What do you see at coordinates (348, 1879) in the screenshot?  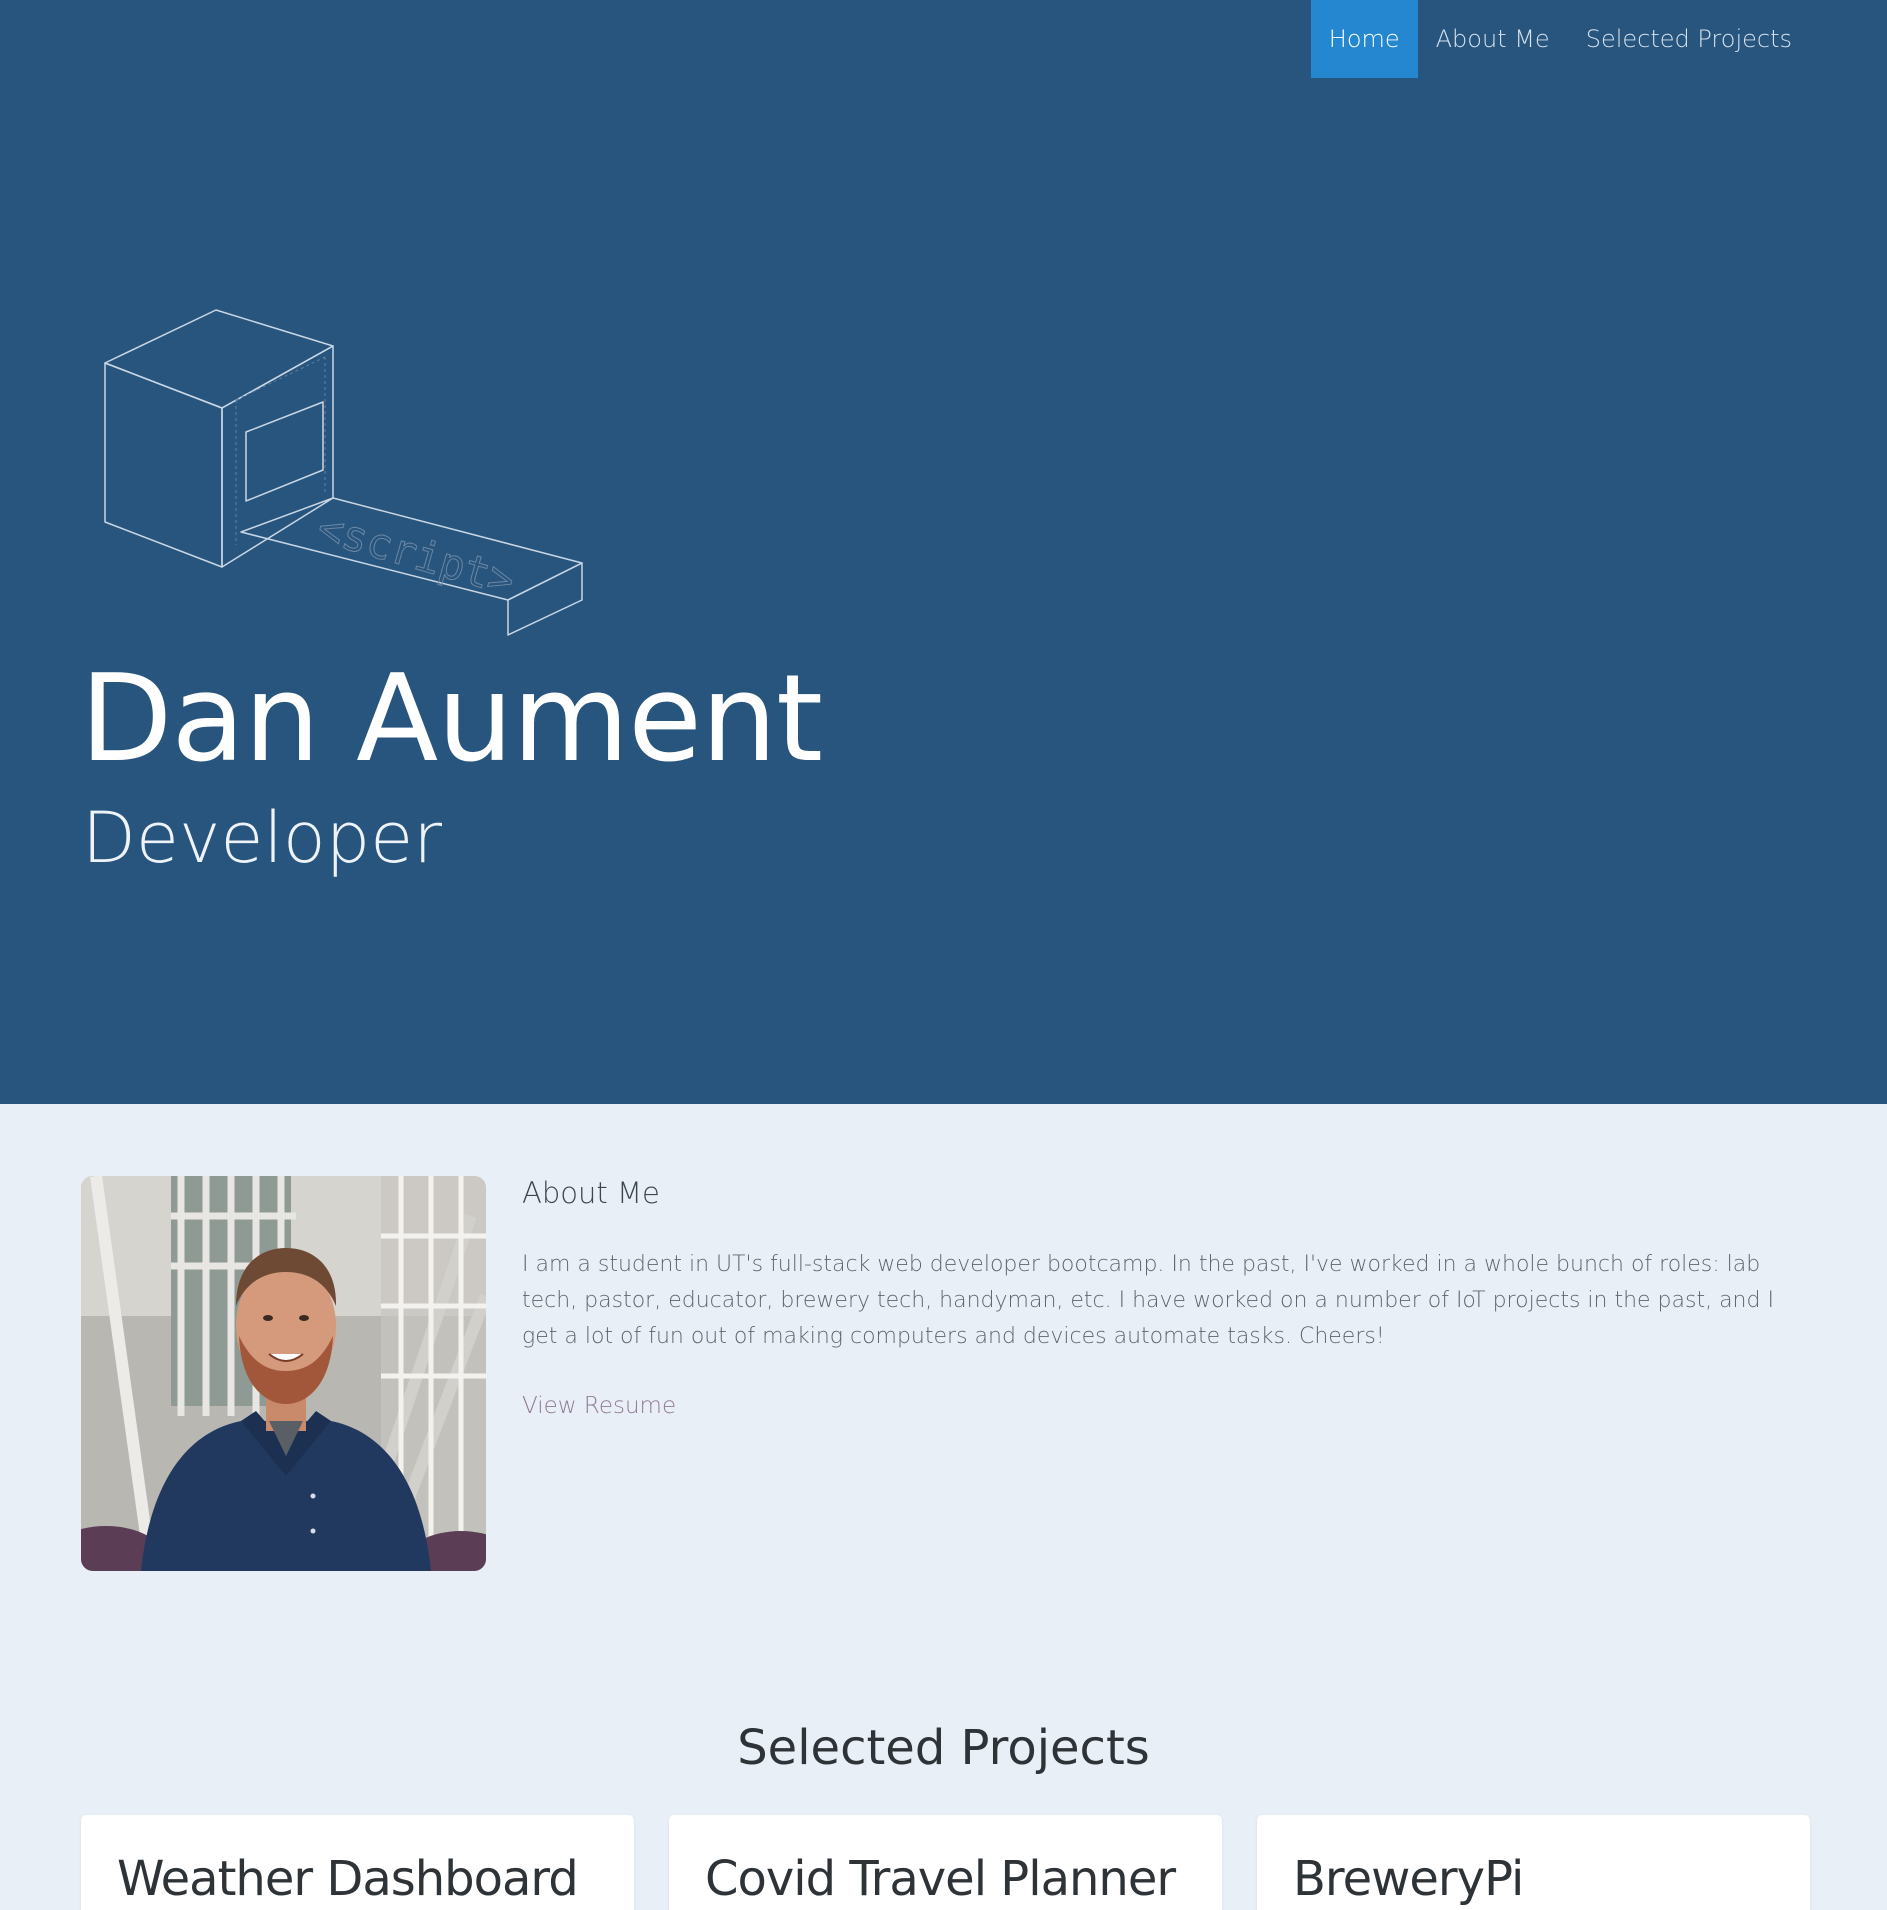 I see `project-card-title: Weather Dashboard` at bounding box center [348, 1879].